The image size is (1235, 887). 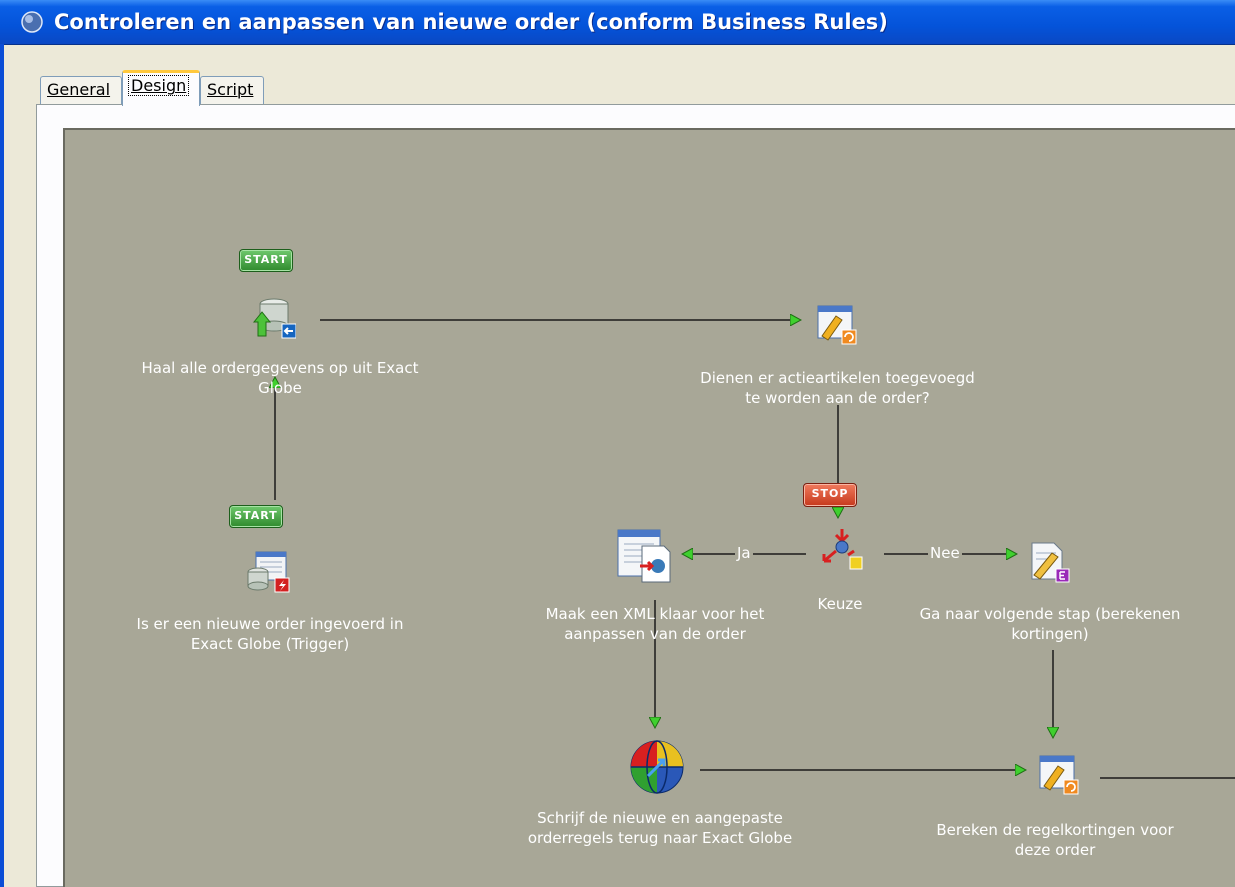 What do you see at coordinates (280, 388) in the screenshot?
I see `node-fetch-label-line2: Globe` at bounding box center [280, 388].